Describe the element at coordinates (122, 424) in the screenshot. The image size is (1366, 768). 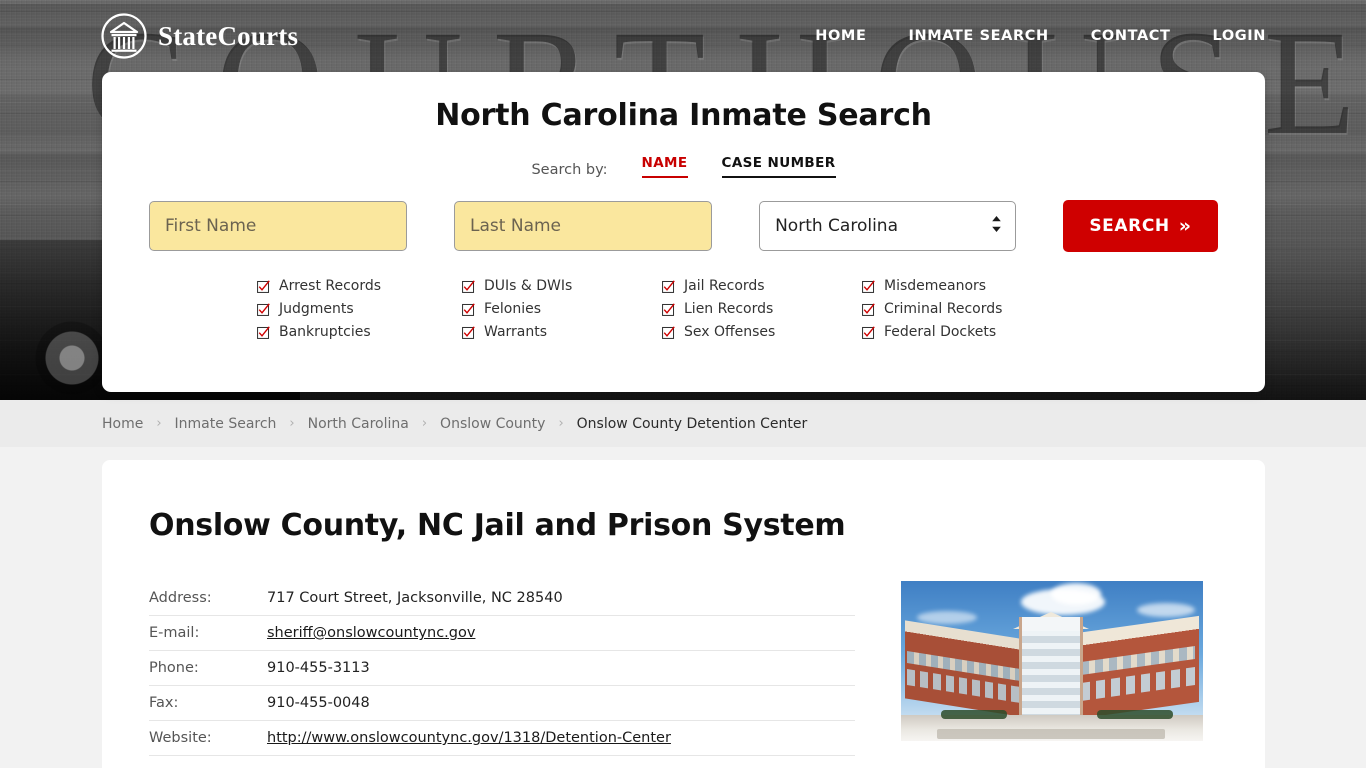
I see `breadcrumb-item-home: Home` at that location.